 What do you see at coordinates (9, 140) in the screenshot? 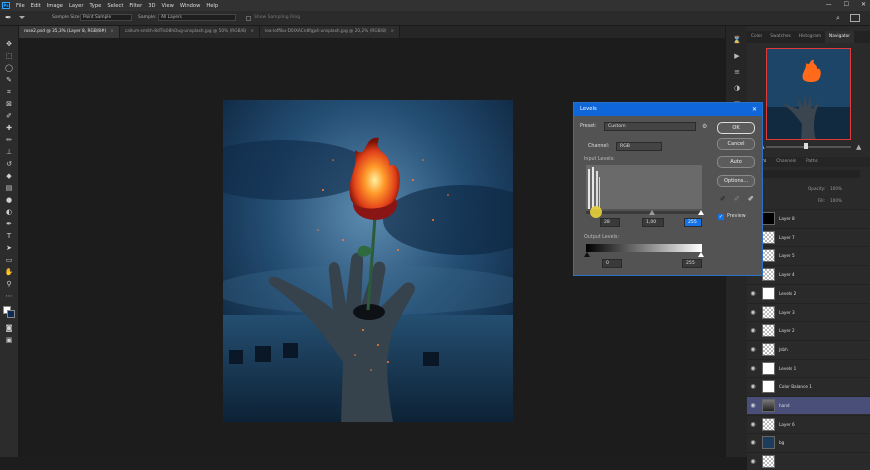
I see `brush-tool-icon: ✏` at bounding box center [9, 140].